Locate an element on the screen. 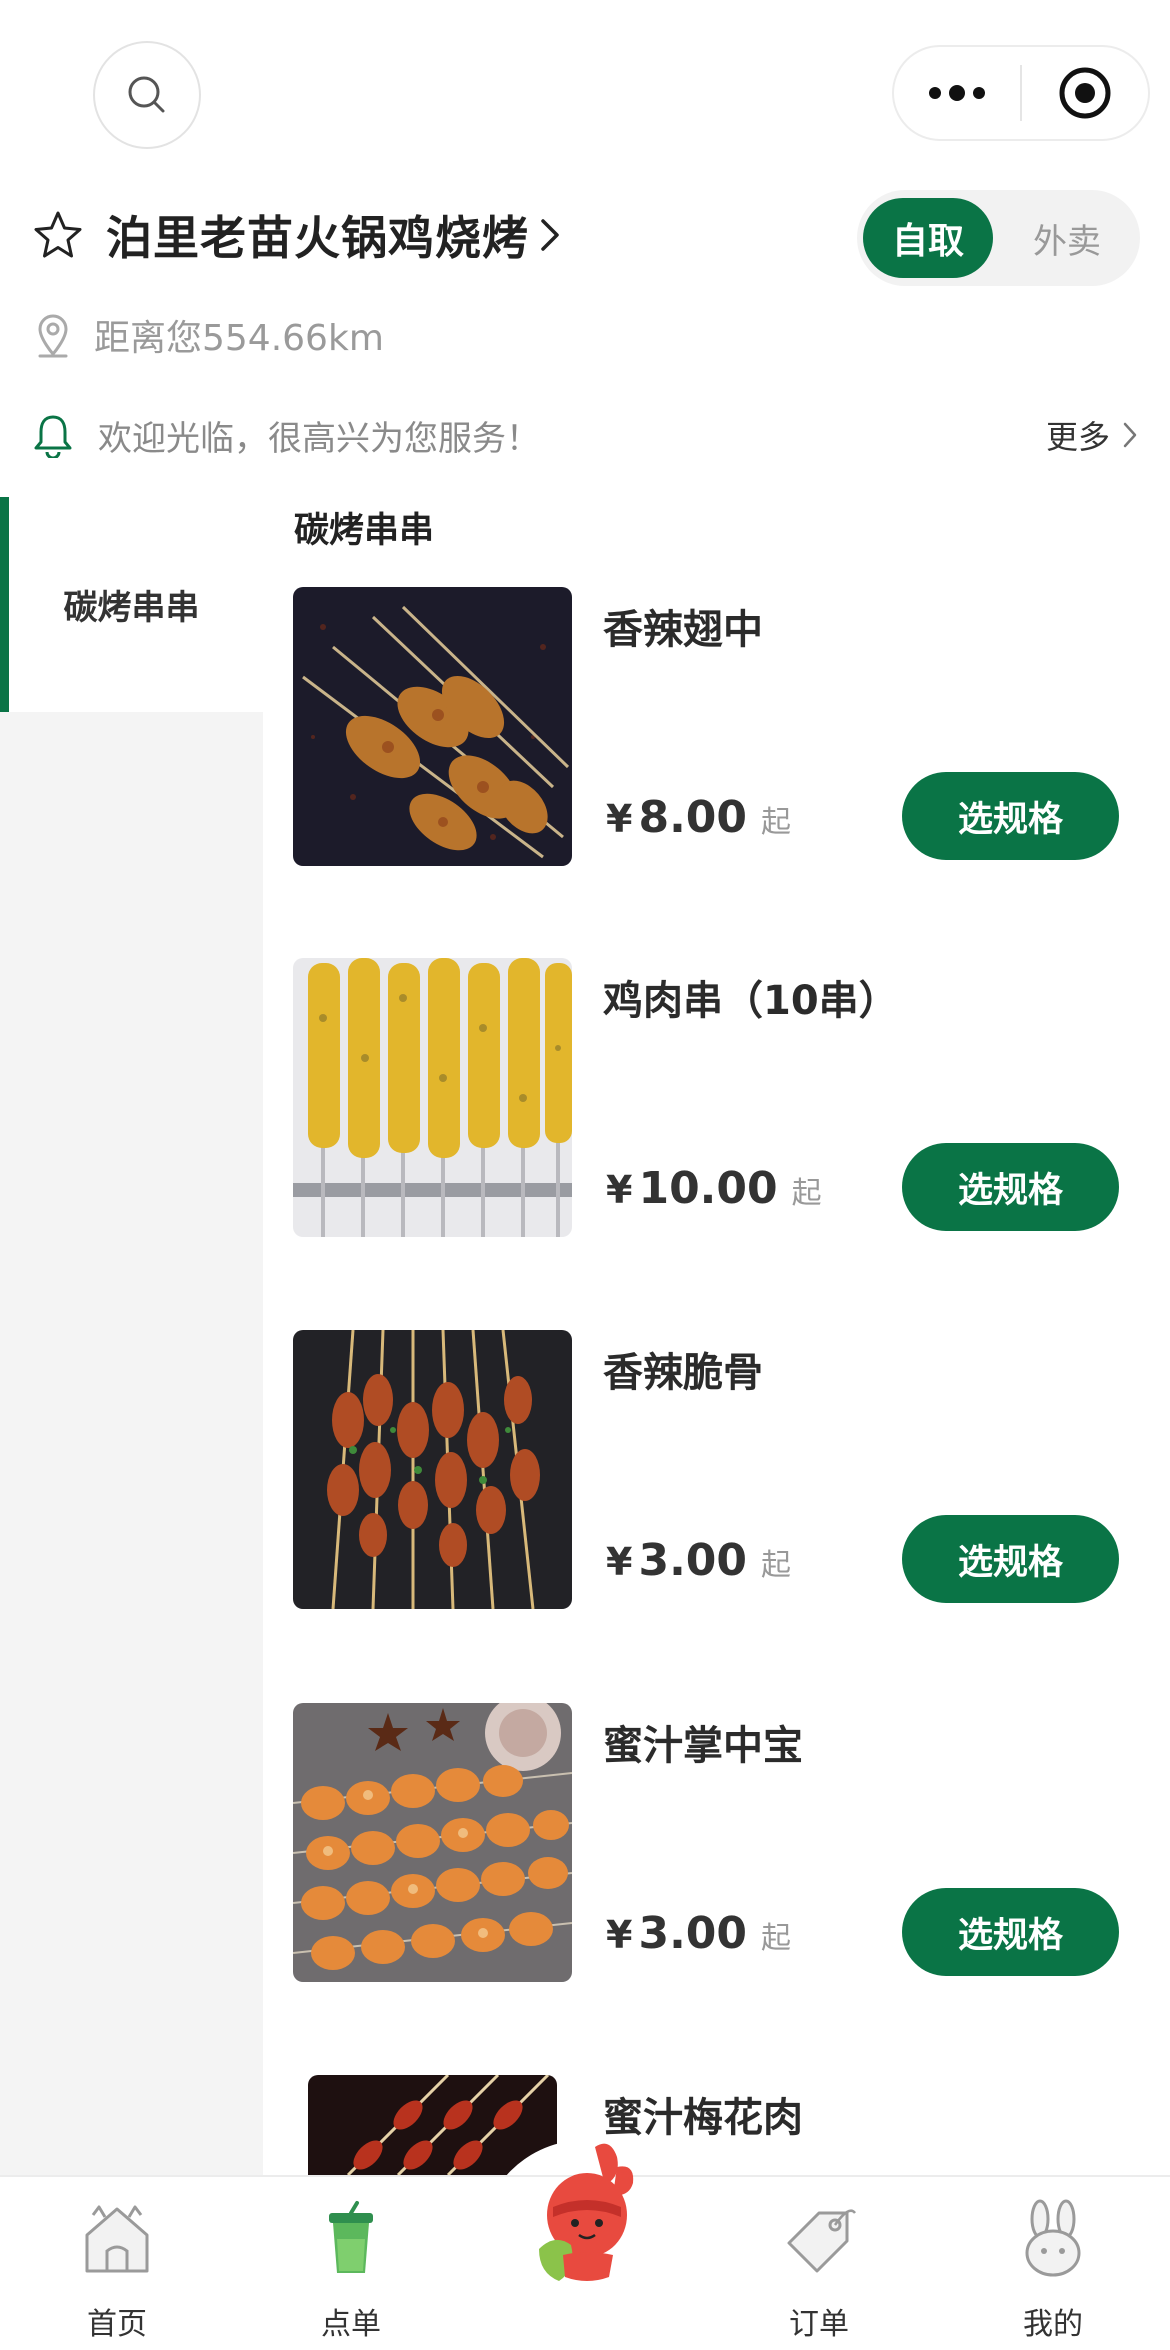 The image size is (1170, 2350). more-label: 更多 is located at coordinates (1077, 437).